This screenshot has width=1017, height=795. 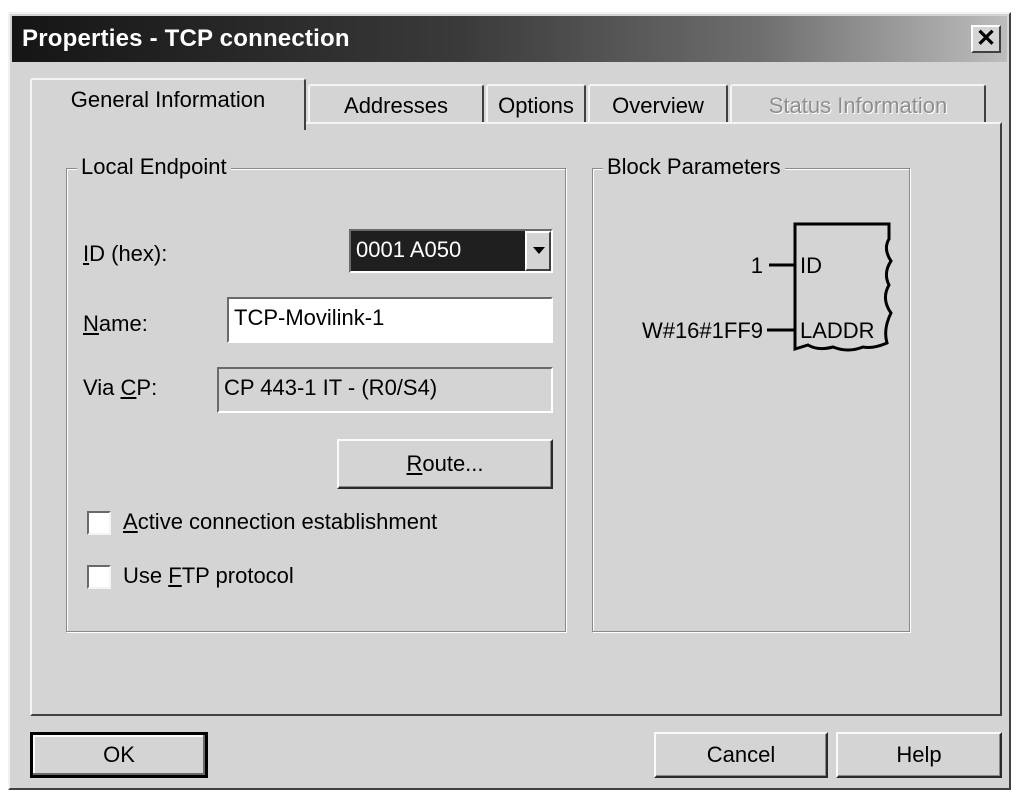 What do you see at coordinates (99, 577) in the screenshot?
I see `use-ftp-checkbox` at bounding box center [99, 577].